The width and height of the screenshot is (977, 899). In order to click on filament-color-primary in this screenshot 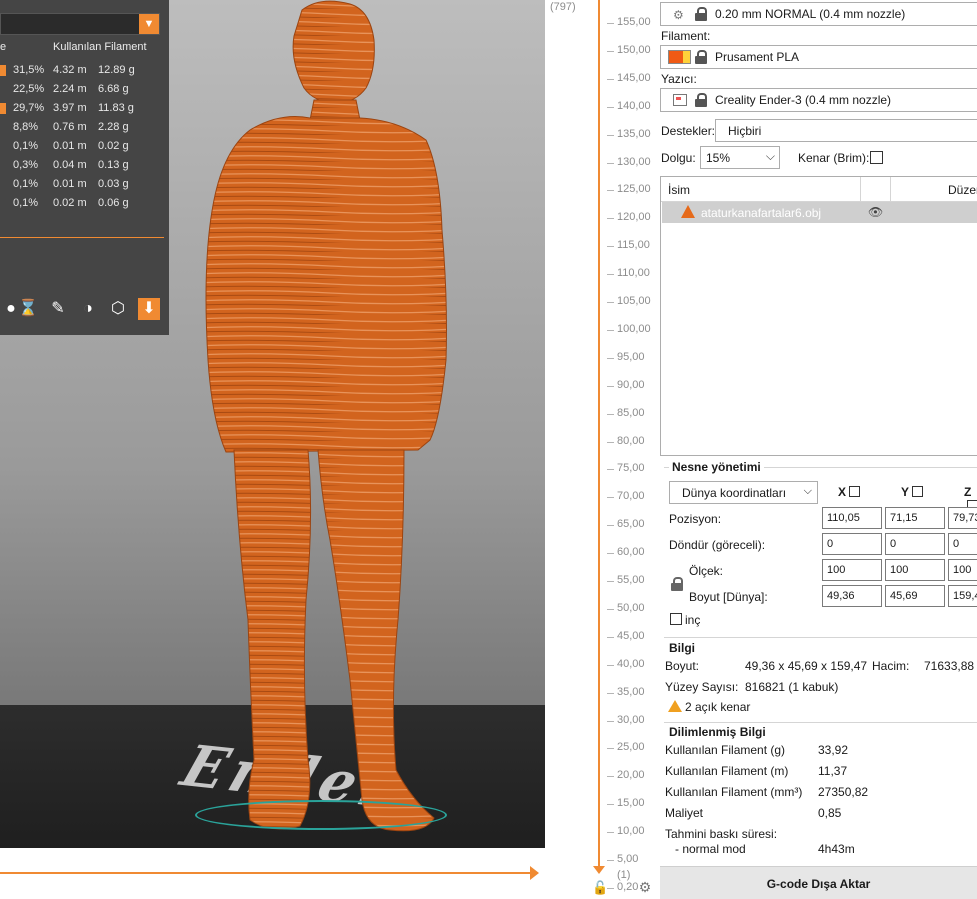, I will do `click(676, 57)`.